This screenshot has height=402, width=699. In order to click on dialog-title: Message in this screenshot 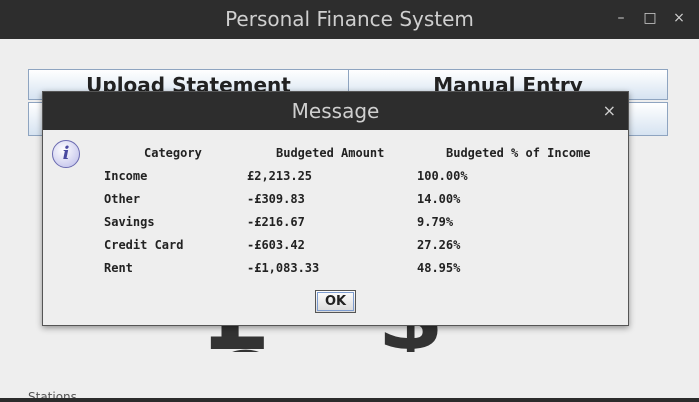, I will do `click(335, 111)`.